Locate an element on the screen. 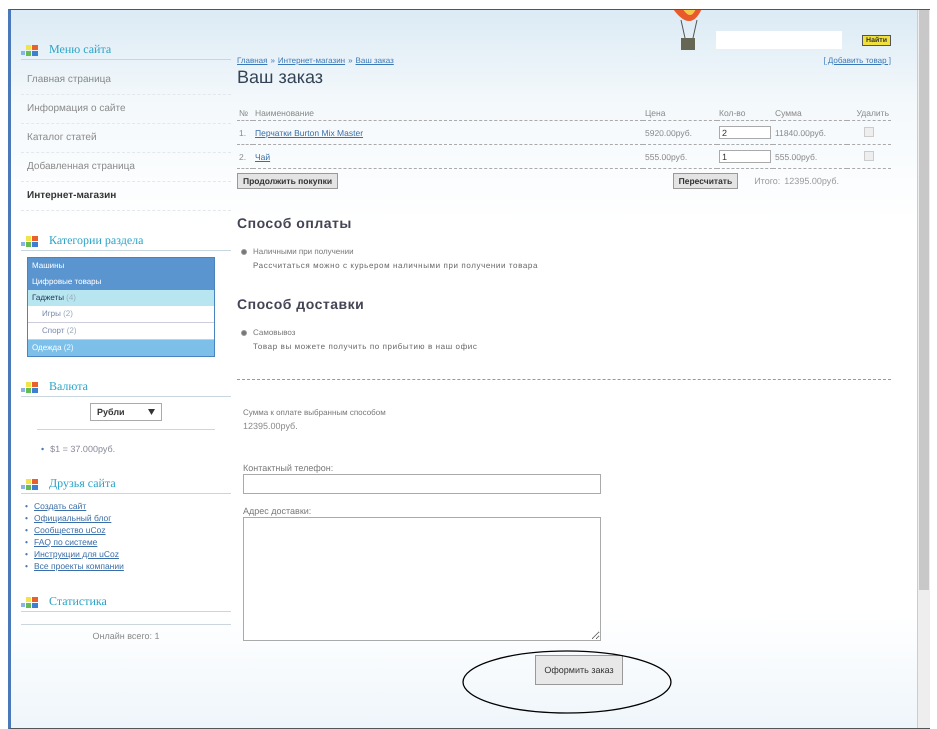 The width and height of the screenshot is (937, 729). friend-link: Все проекты компании is located at coordinates (79, 566).